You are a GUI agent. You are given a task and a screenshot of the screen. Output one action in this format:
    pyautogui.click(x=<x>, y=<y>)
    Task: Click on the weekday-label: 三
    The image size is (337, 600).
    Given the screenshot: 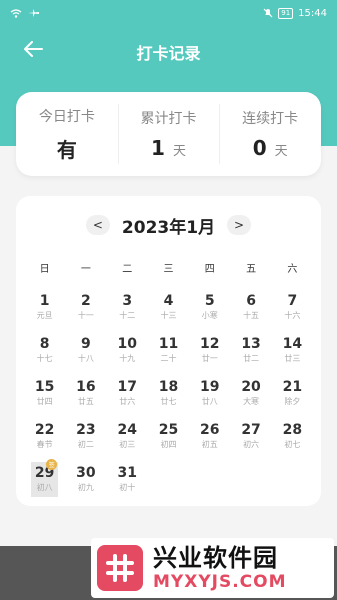 What is the action you would take?
    pyautogui.click(x=168, y=269)
    